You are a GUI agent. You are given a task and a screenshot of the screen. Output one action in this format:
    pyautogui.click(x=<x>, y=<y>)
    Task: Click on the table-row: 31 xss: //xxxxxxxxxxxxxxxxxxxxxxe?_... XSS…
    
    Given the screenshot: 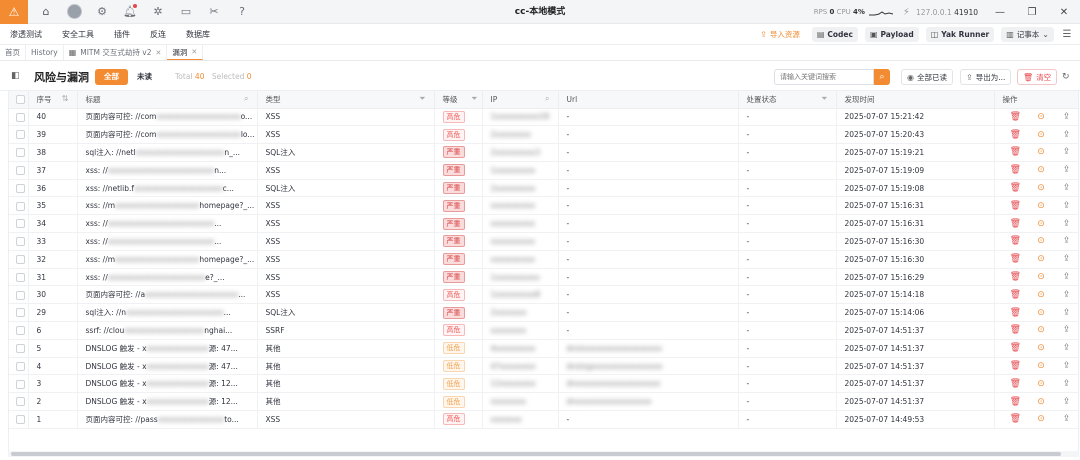 What is the action you would take?
    pyautogui.click(x=543, y=277)
    